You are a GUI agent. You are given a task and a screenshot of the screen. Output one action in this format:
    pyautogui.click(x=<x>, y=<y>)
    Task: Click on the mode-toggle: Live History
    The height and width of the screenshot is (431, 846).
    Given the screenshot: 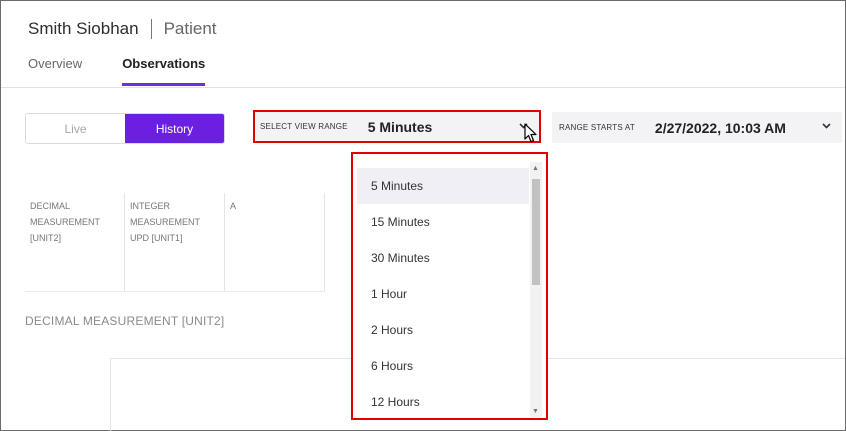 What is the action you would take?
    pyautogui.click(x=125, y=128)
    